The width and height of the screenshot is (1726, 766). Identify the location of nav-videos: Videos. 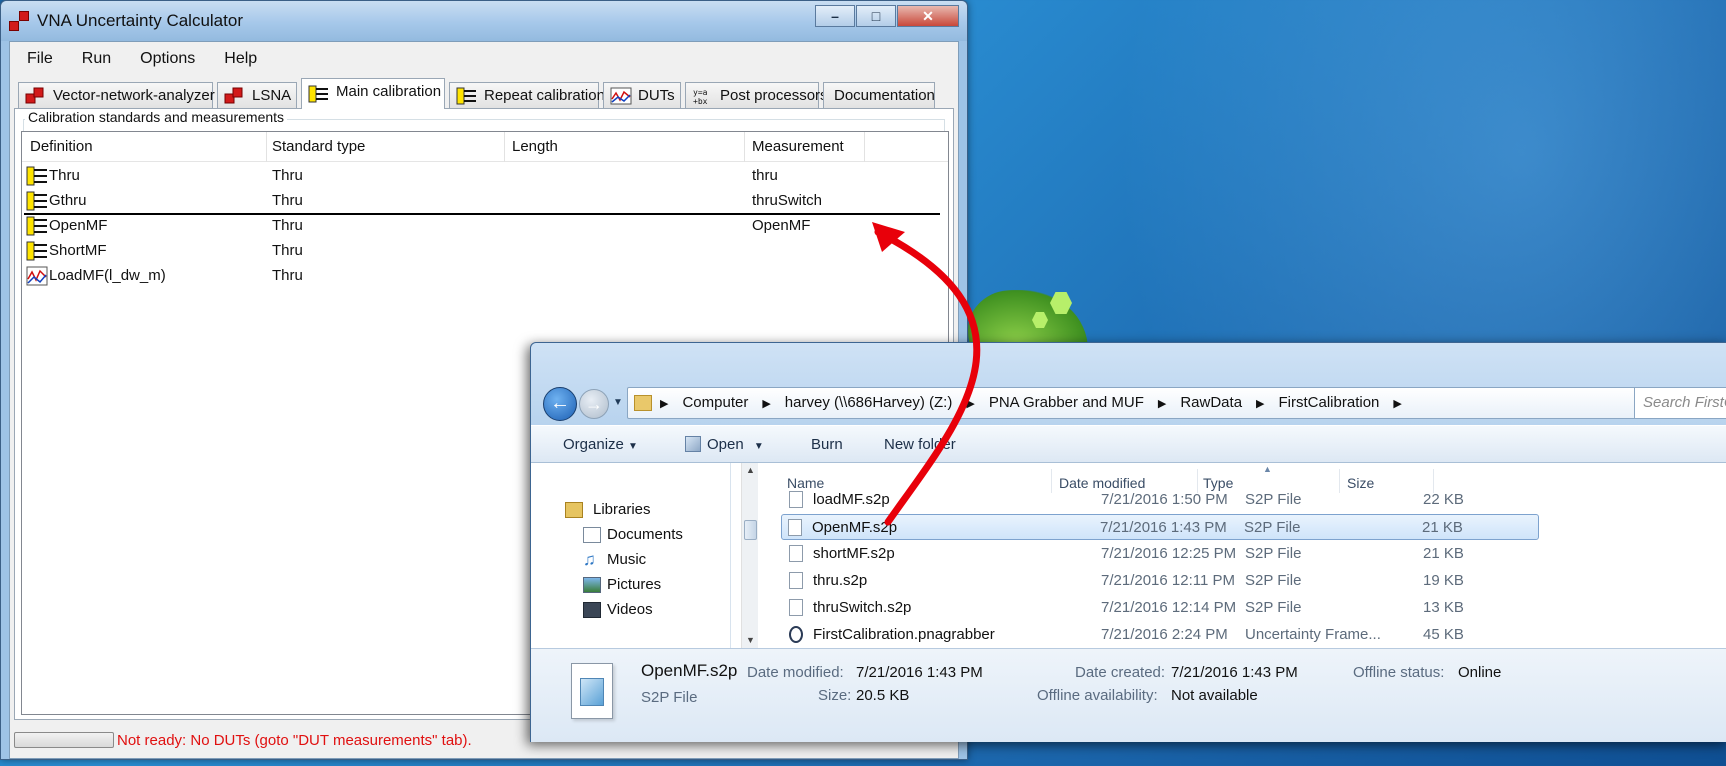
(630, 609).